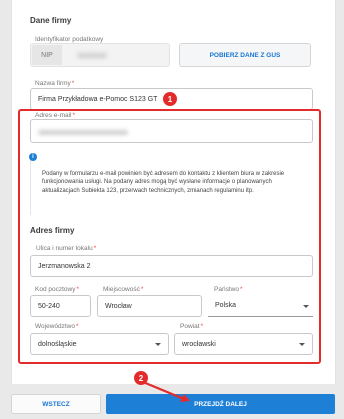 The width and height of the screenshot is (344, 419). Describe the element at coordinates (228, 289) in the screenshot. I see `country-label: Państwo*` at that location.